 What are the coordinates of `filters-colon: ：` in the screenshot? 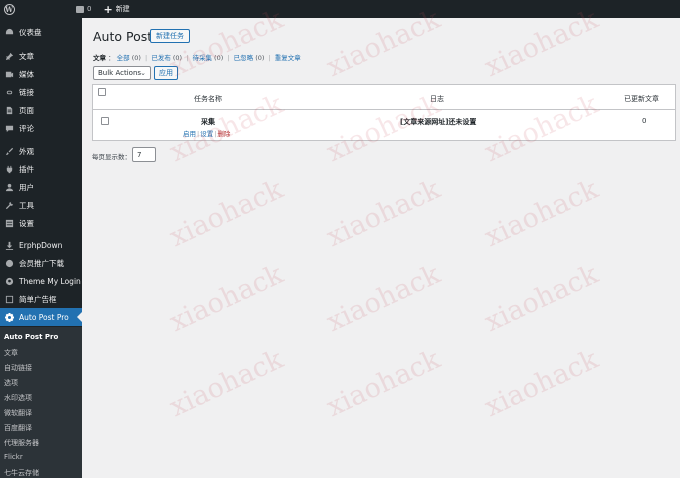 It's located at (111, 58).